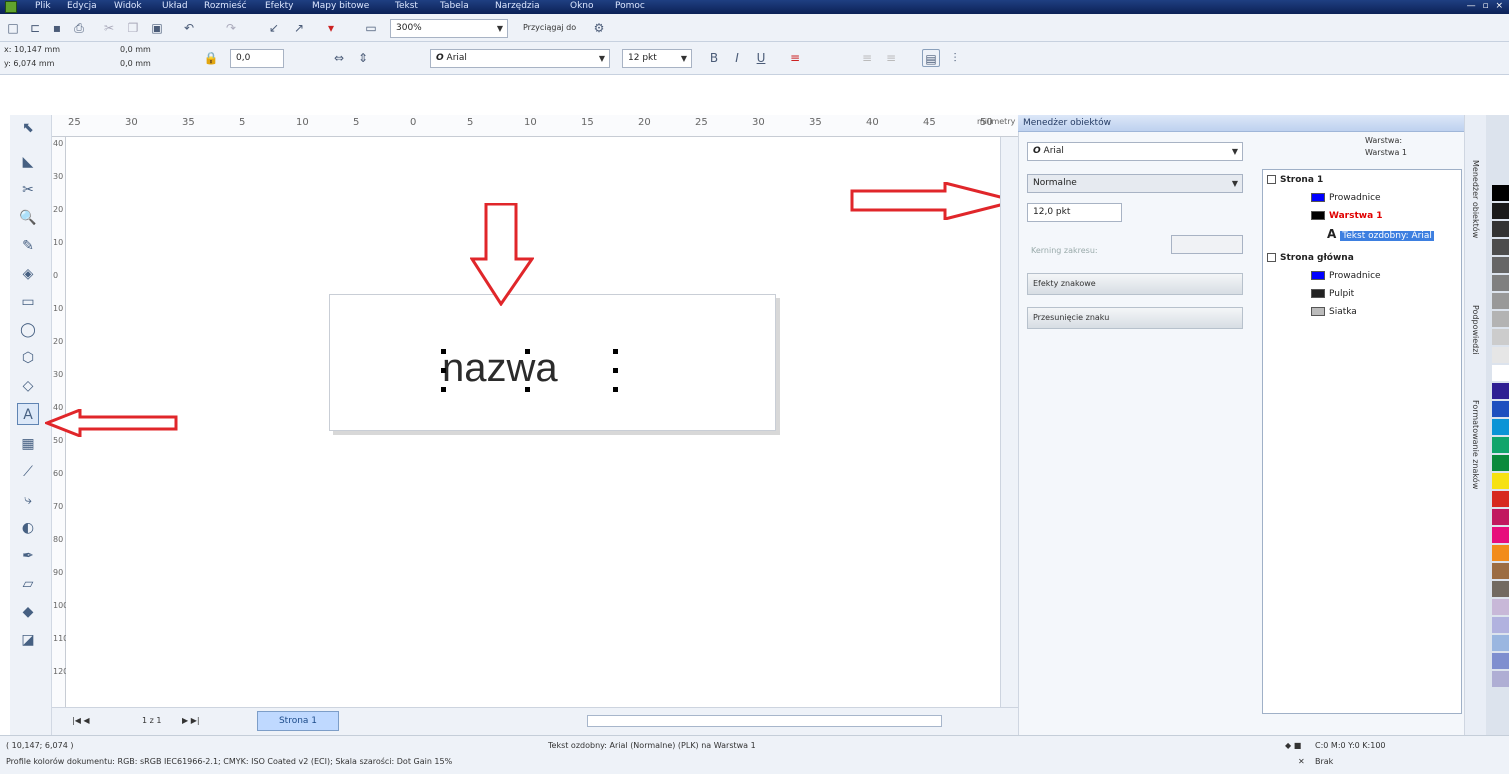  I want to click on blend-tool-icon: ◐, so click(28, 528).